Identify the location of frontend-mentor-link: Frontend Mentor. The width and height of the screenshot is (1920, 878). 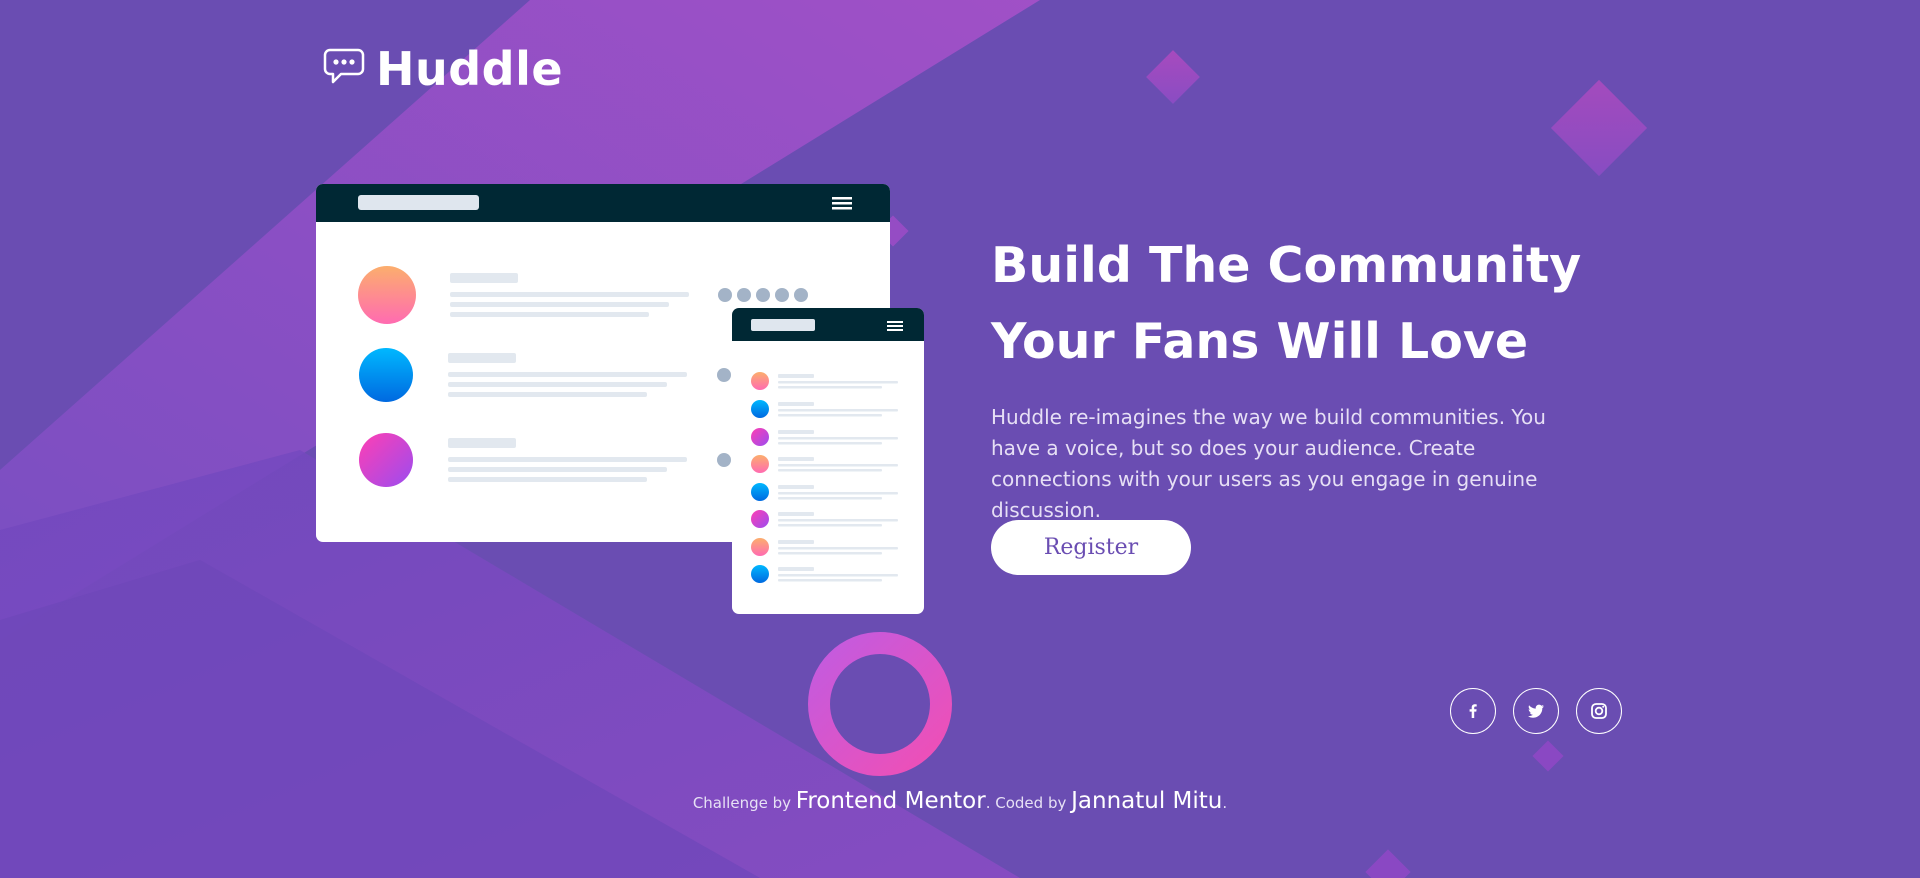
(891, 801).